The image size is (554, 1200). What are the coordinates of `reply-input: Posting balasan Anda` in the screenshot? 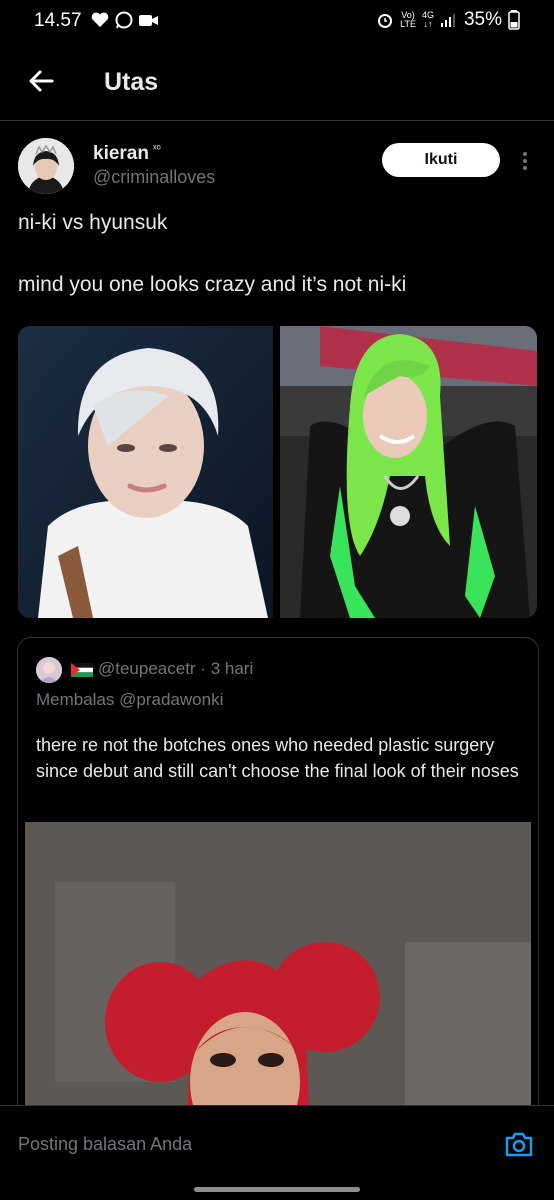 It's located at (105, 1144).